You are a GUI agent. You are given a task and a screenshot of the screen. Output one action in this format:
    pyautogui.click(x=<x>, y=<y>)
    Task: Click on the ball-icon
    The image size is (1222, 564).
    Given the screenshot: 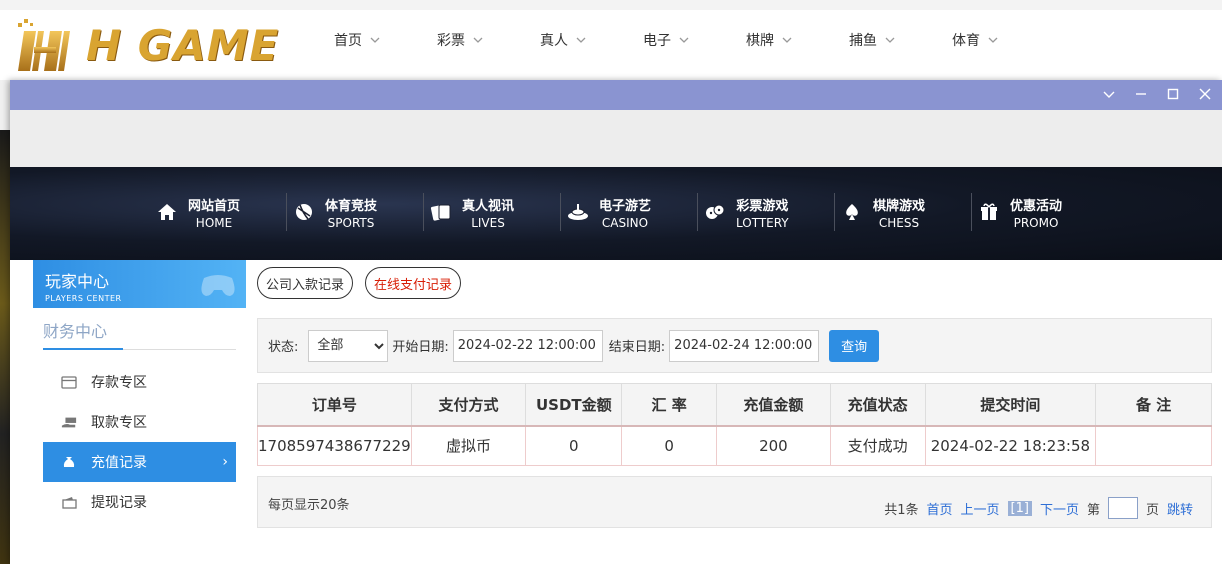 What is the action you would take?
    pyautogui.click(x=304, y=212)
    